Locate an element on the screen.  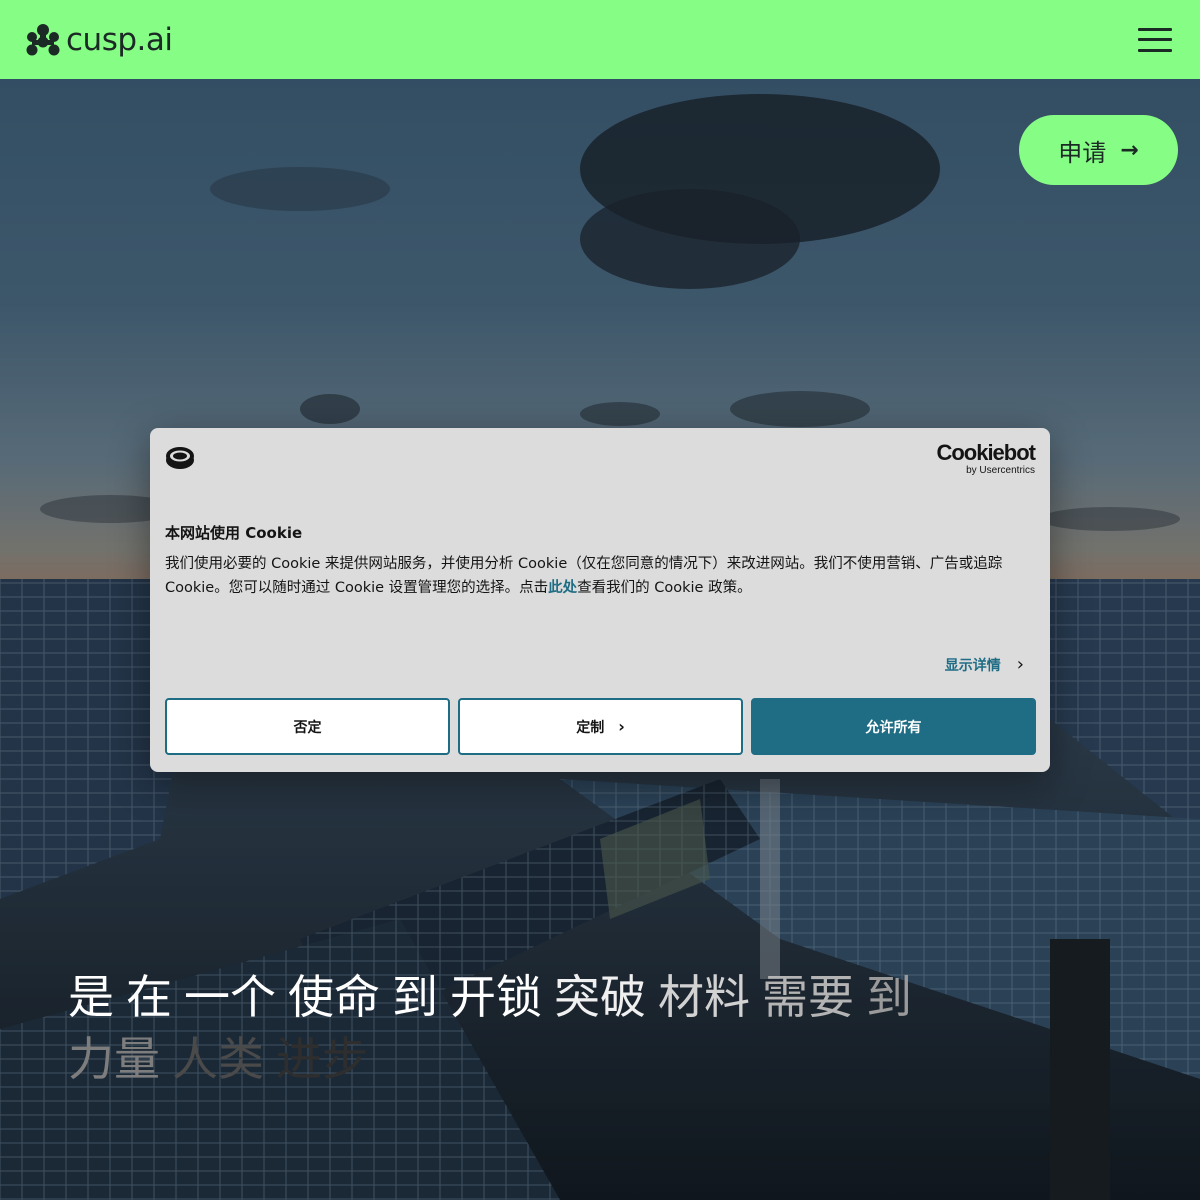
deny-button: 否定 is located at coordinates (307, 726).